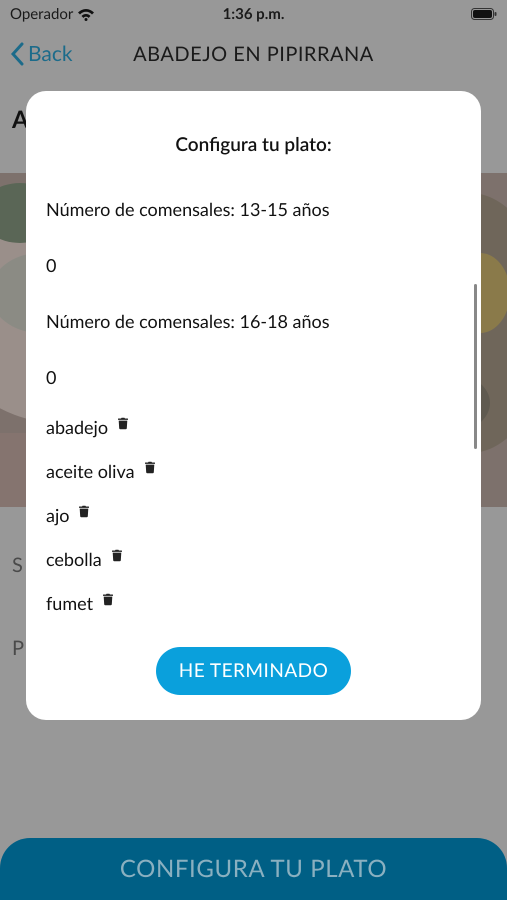 Image resolution: width=507 pixels, height=900 pixels. What do you see at coordinates (77, 427) in the screenshot?
I see `ingredient-name: abadejo` at bounding box center [77, 427].